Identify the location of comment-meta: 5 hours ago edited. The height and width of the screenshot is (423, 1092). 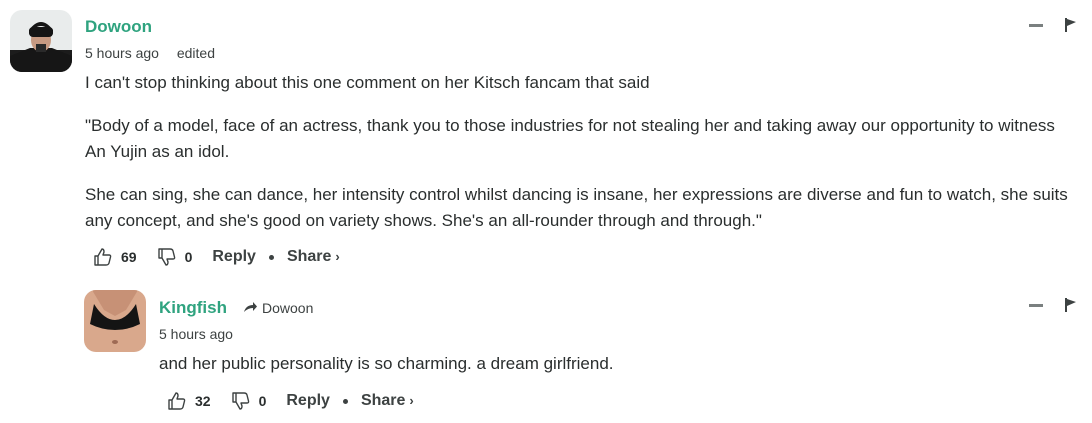
(157, 53).